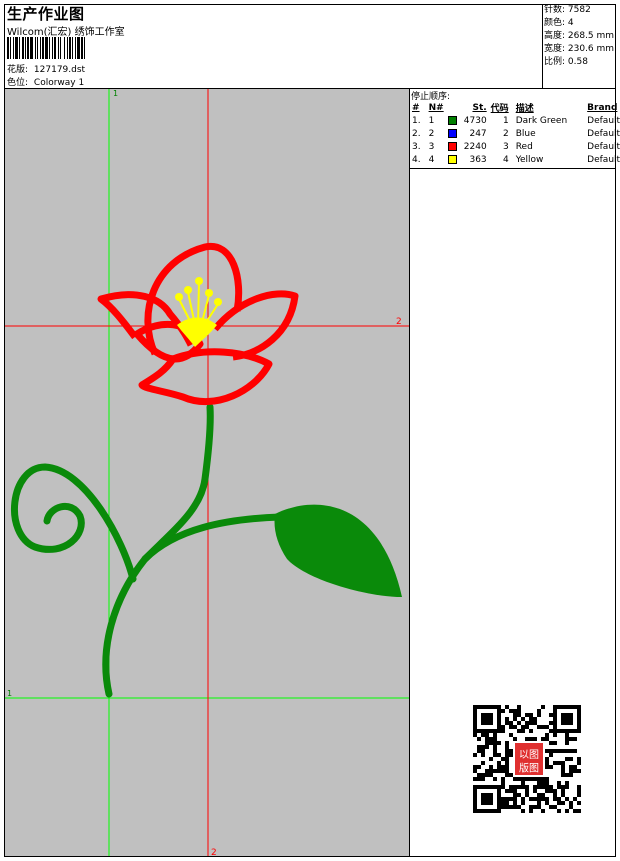  Describe the element at coordinates (115, 93) in the screenshot. I see `guide-label-green-top: 1` at that location.